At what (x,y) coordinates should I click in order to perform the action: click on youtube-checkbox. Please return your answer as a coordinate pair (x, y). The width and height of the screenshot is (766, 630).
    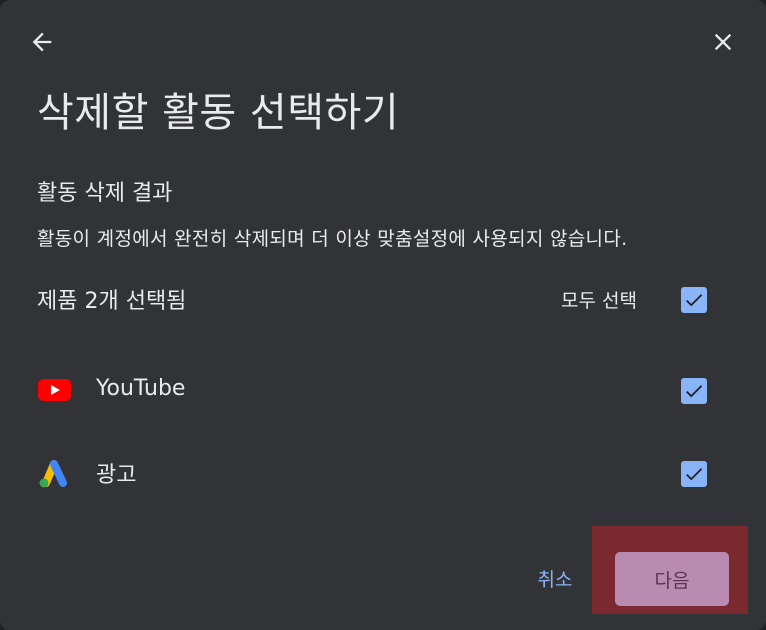
    Looking at the image, I should click on (694, 391).